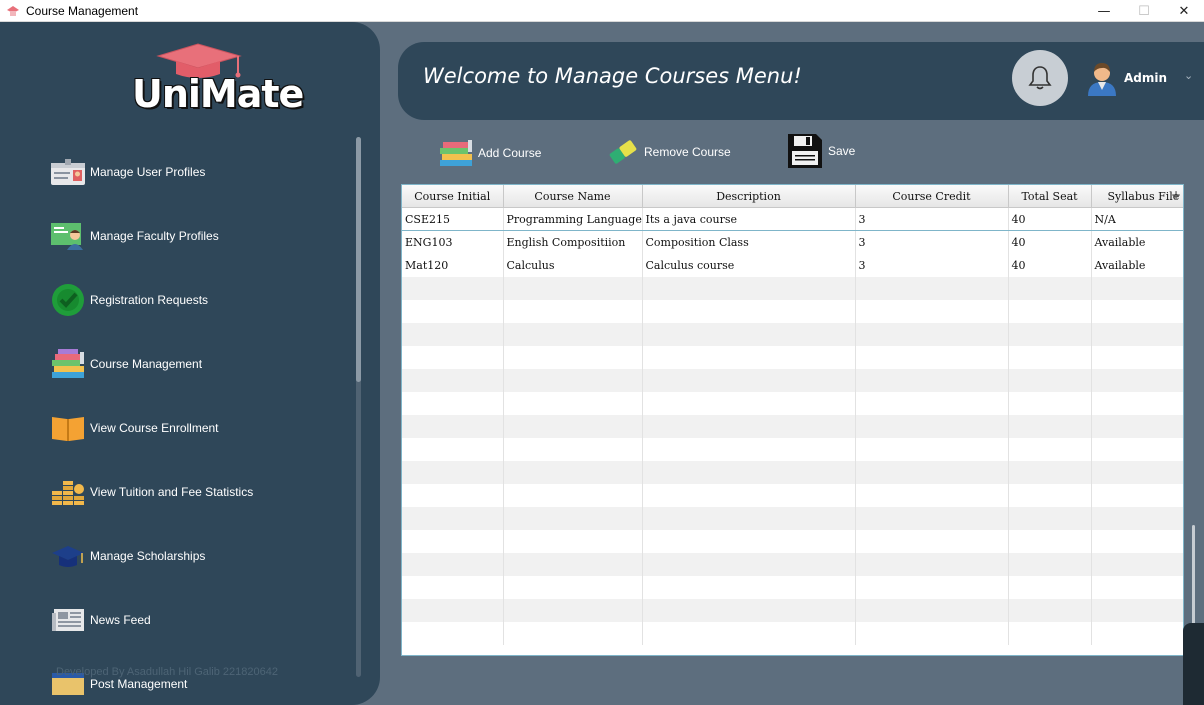 Image resolution: width=1204 pixels, height=705 pixels. What do you see at coordinates (1137, 219) in the screenshot?
I see `table-cell: N/A` at bounding box center [1137, 219].